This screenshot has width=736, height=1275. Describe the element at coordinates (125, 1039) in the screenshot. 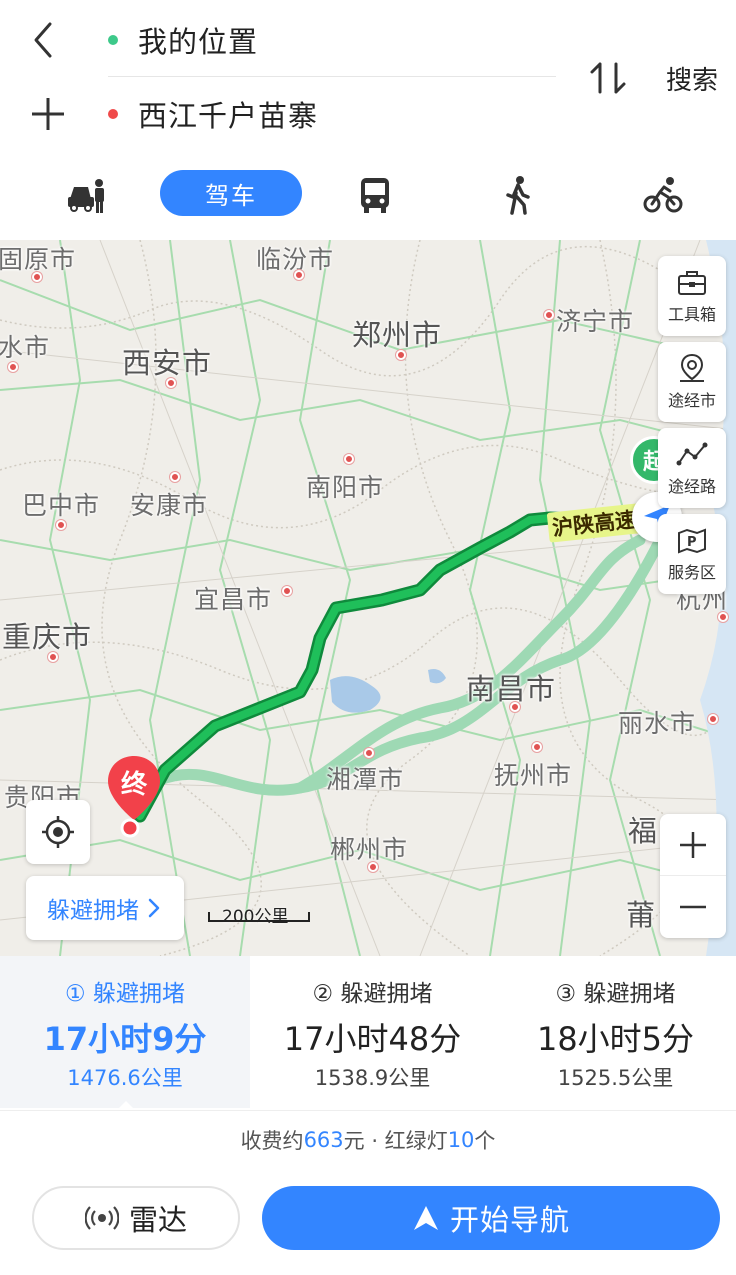

I see `route-time: 17小时9分` at that location.